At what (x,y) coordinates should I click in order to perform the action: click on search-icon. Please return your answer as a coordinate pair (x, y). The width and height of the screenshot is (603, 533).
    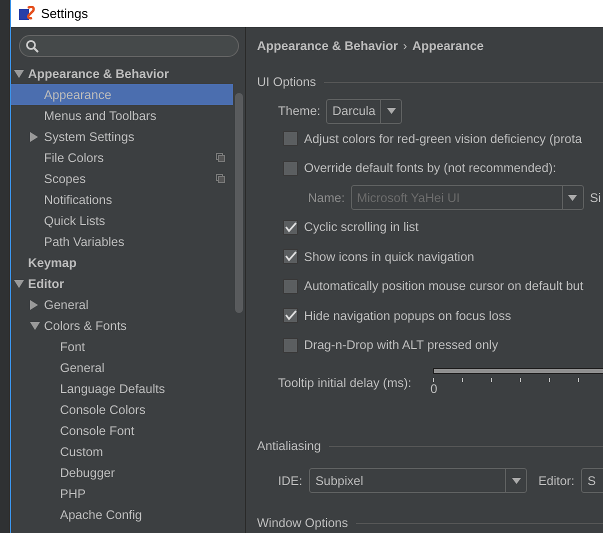
    Looking at the image, I should click on (32, 46).